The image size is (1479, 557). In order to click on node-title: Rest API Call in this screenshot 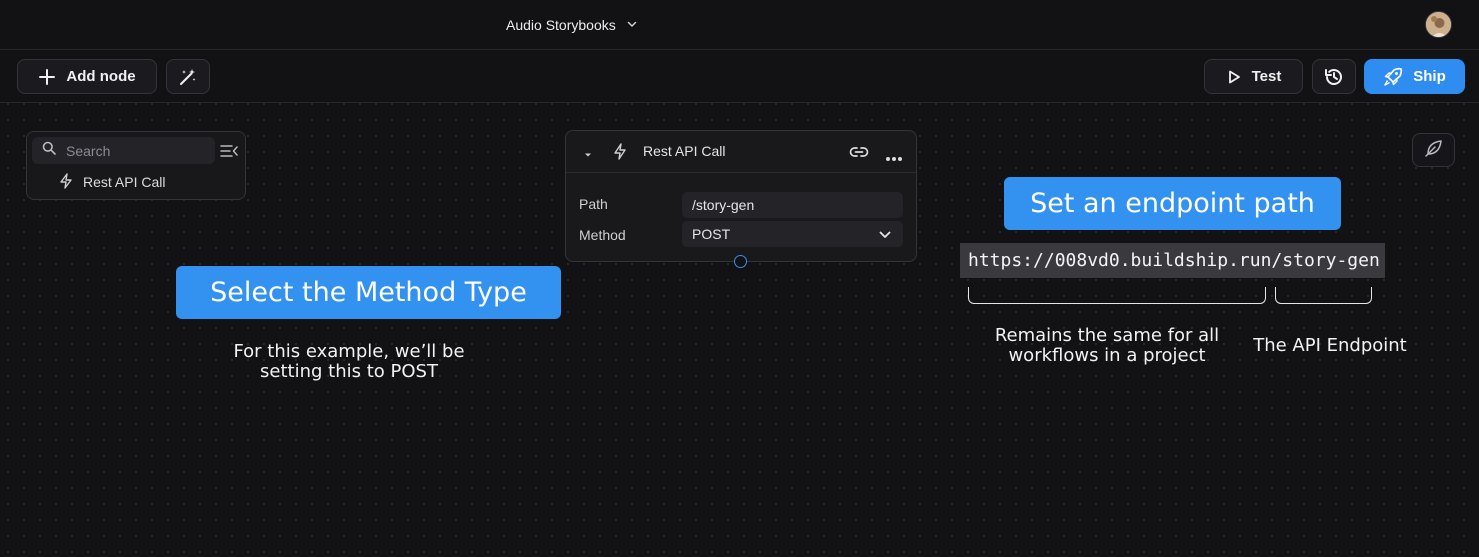, I will do `click(684, 151)`.